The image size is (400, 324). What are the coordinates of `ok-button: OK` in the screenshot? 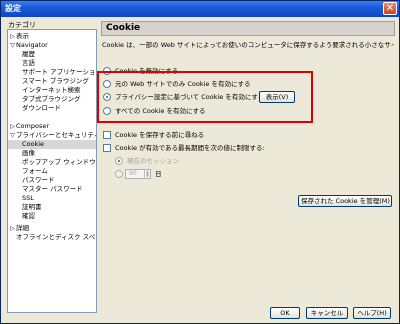 It's located at (285, 313).